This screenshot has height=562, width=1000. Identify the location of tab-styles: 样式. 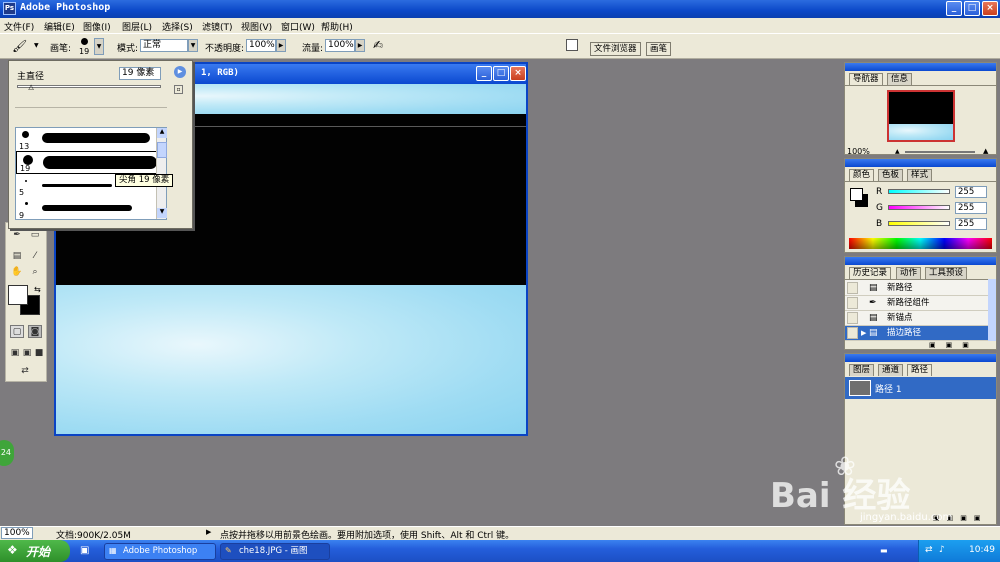
(920, 175).